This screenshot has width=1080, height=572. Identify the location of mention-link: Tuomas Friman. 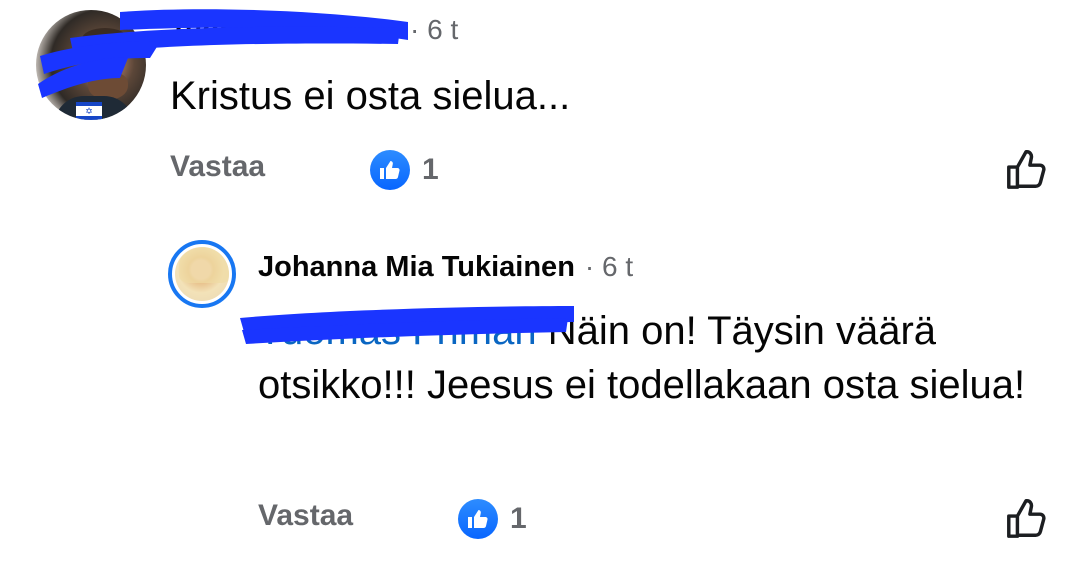
(397, 331).